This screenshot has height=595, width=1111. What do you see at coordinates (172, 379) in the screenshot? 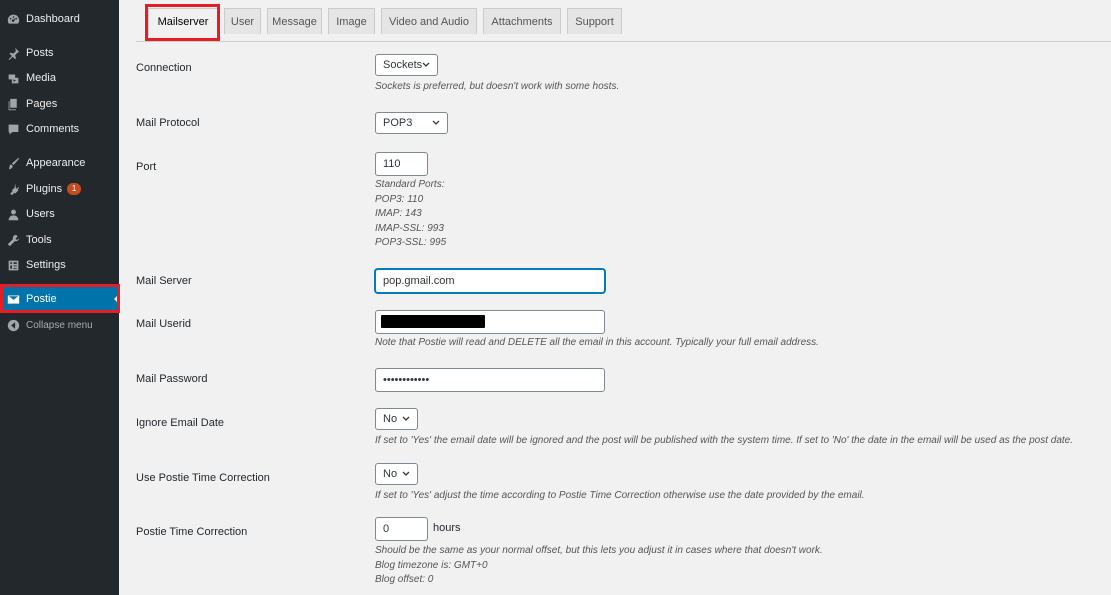
I see `mail-password-label: Mail Password` at bounding box center [172, 379].